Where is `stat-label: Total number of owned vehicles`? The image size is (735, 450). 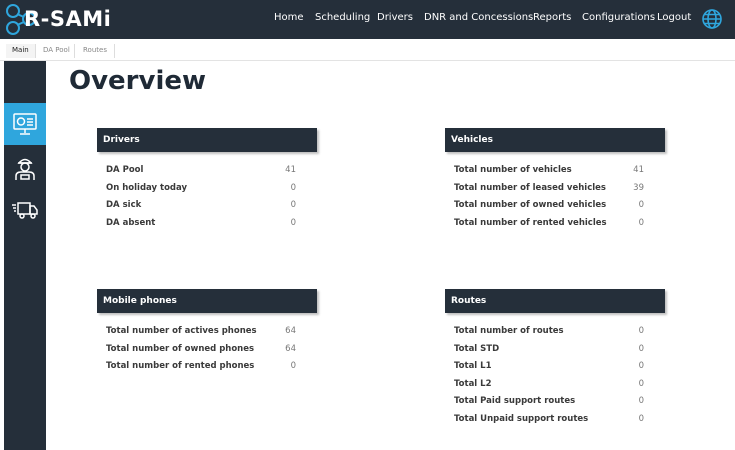 stat-label: Total number of owned vehicles is located at coordinates (530, 205).